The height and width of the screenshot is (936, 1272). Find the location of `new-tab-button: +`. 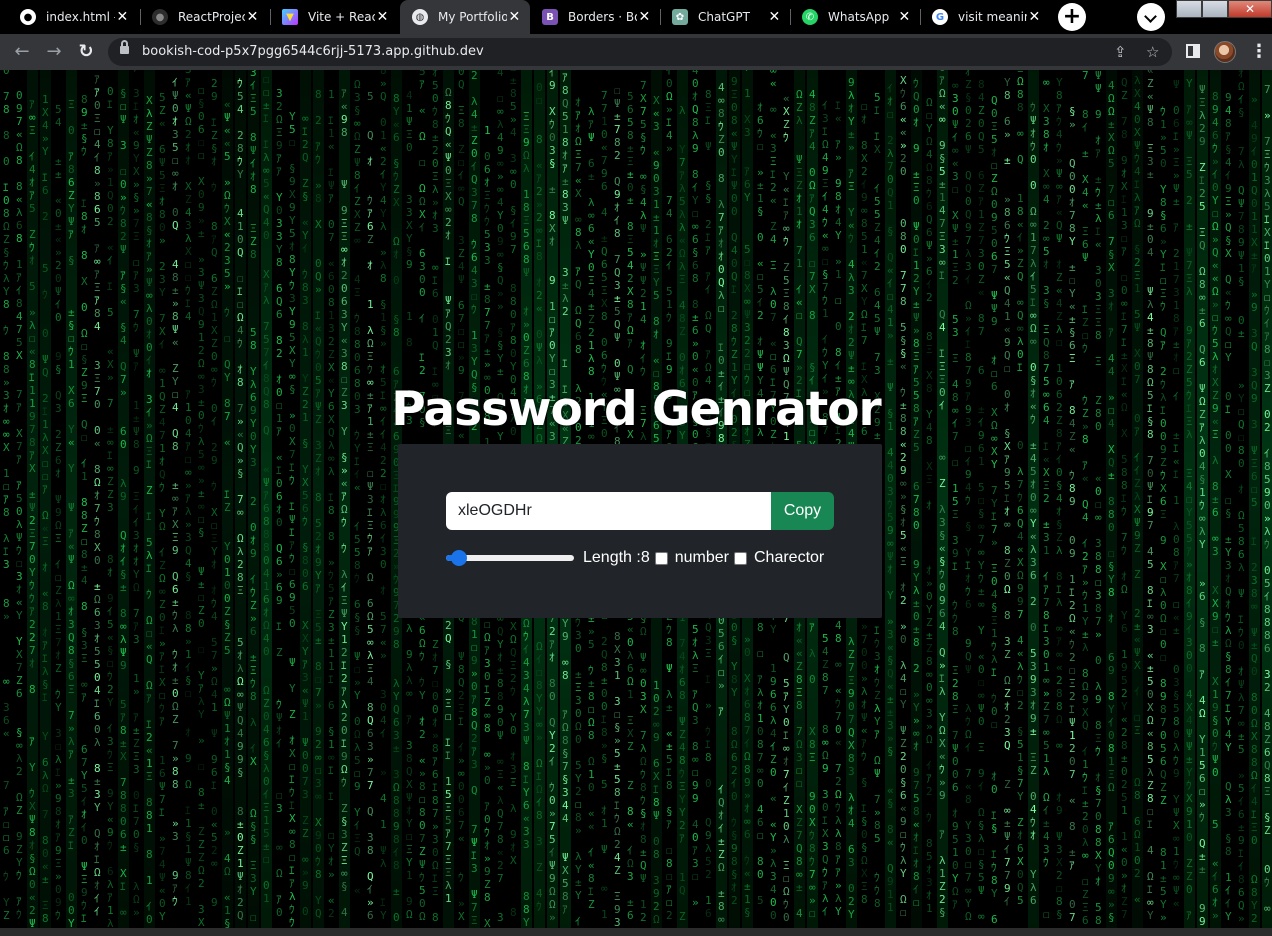

new-tab-button: + is located at coordinates (1072, 17).